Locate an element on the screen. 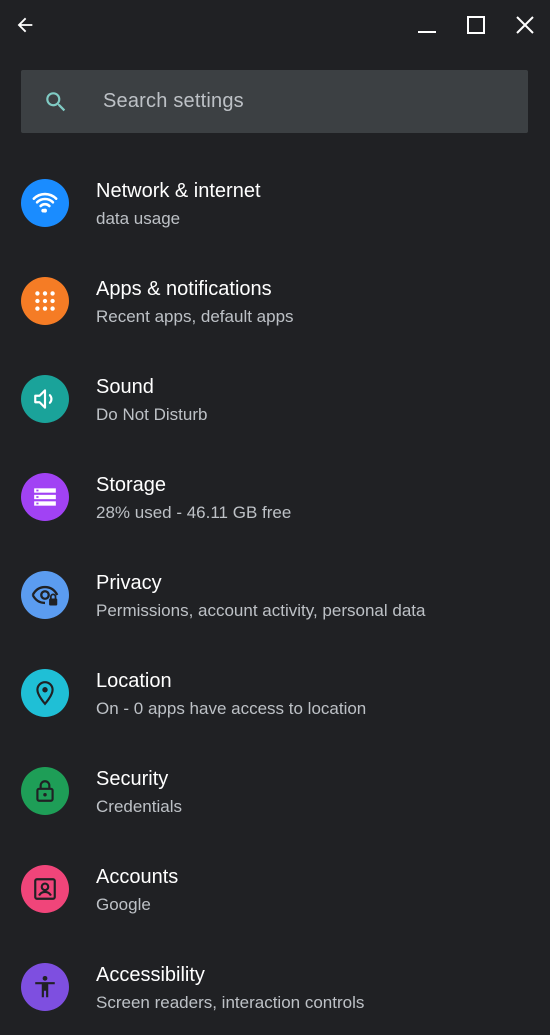 Image resolution: width=550 pixels, height=1035 pixels. setting-subtitle: Recent apps, default apps is located at coordinates (195, 316).